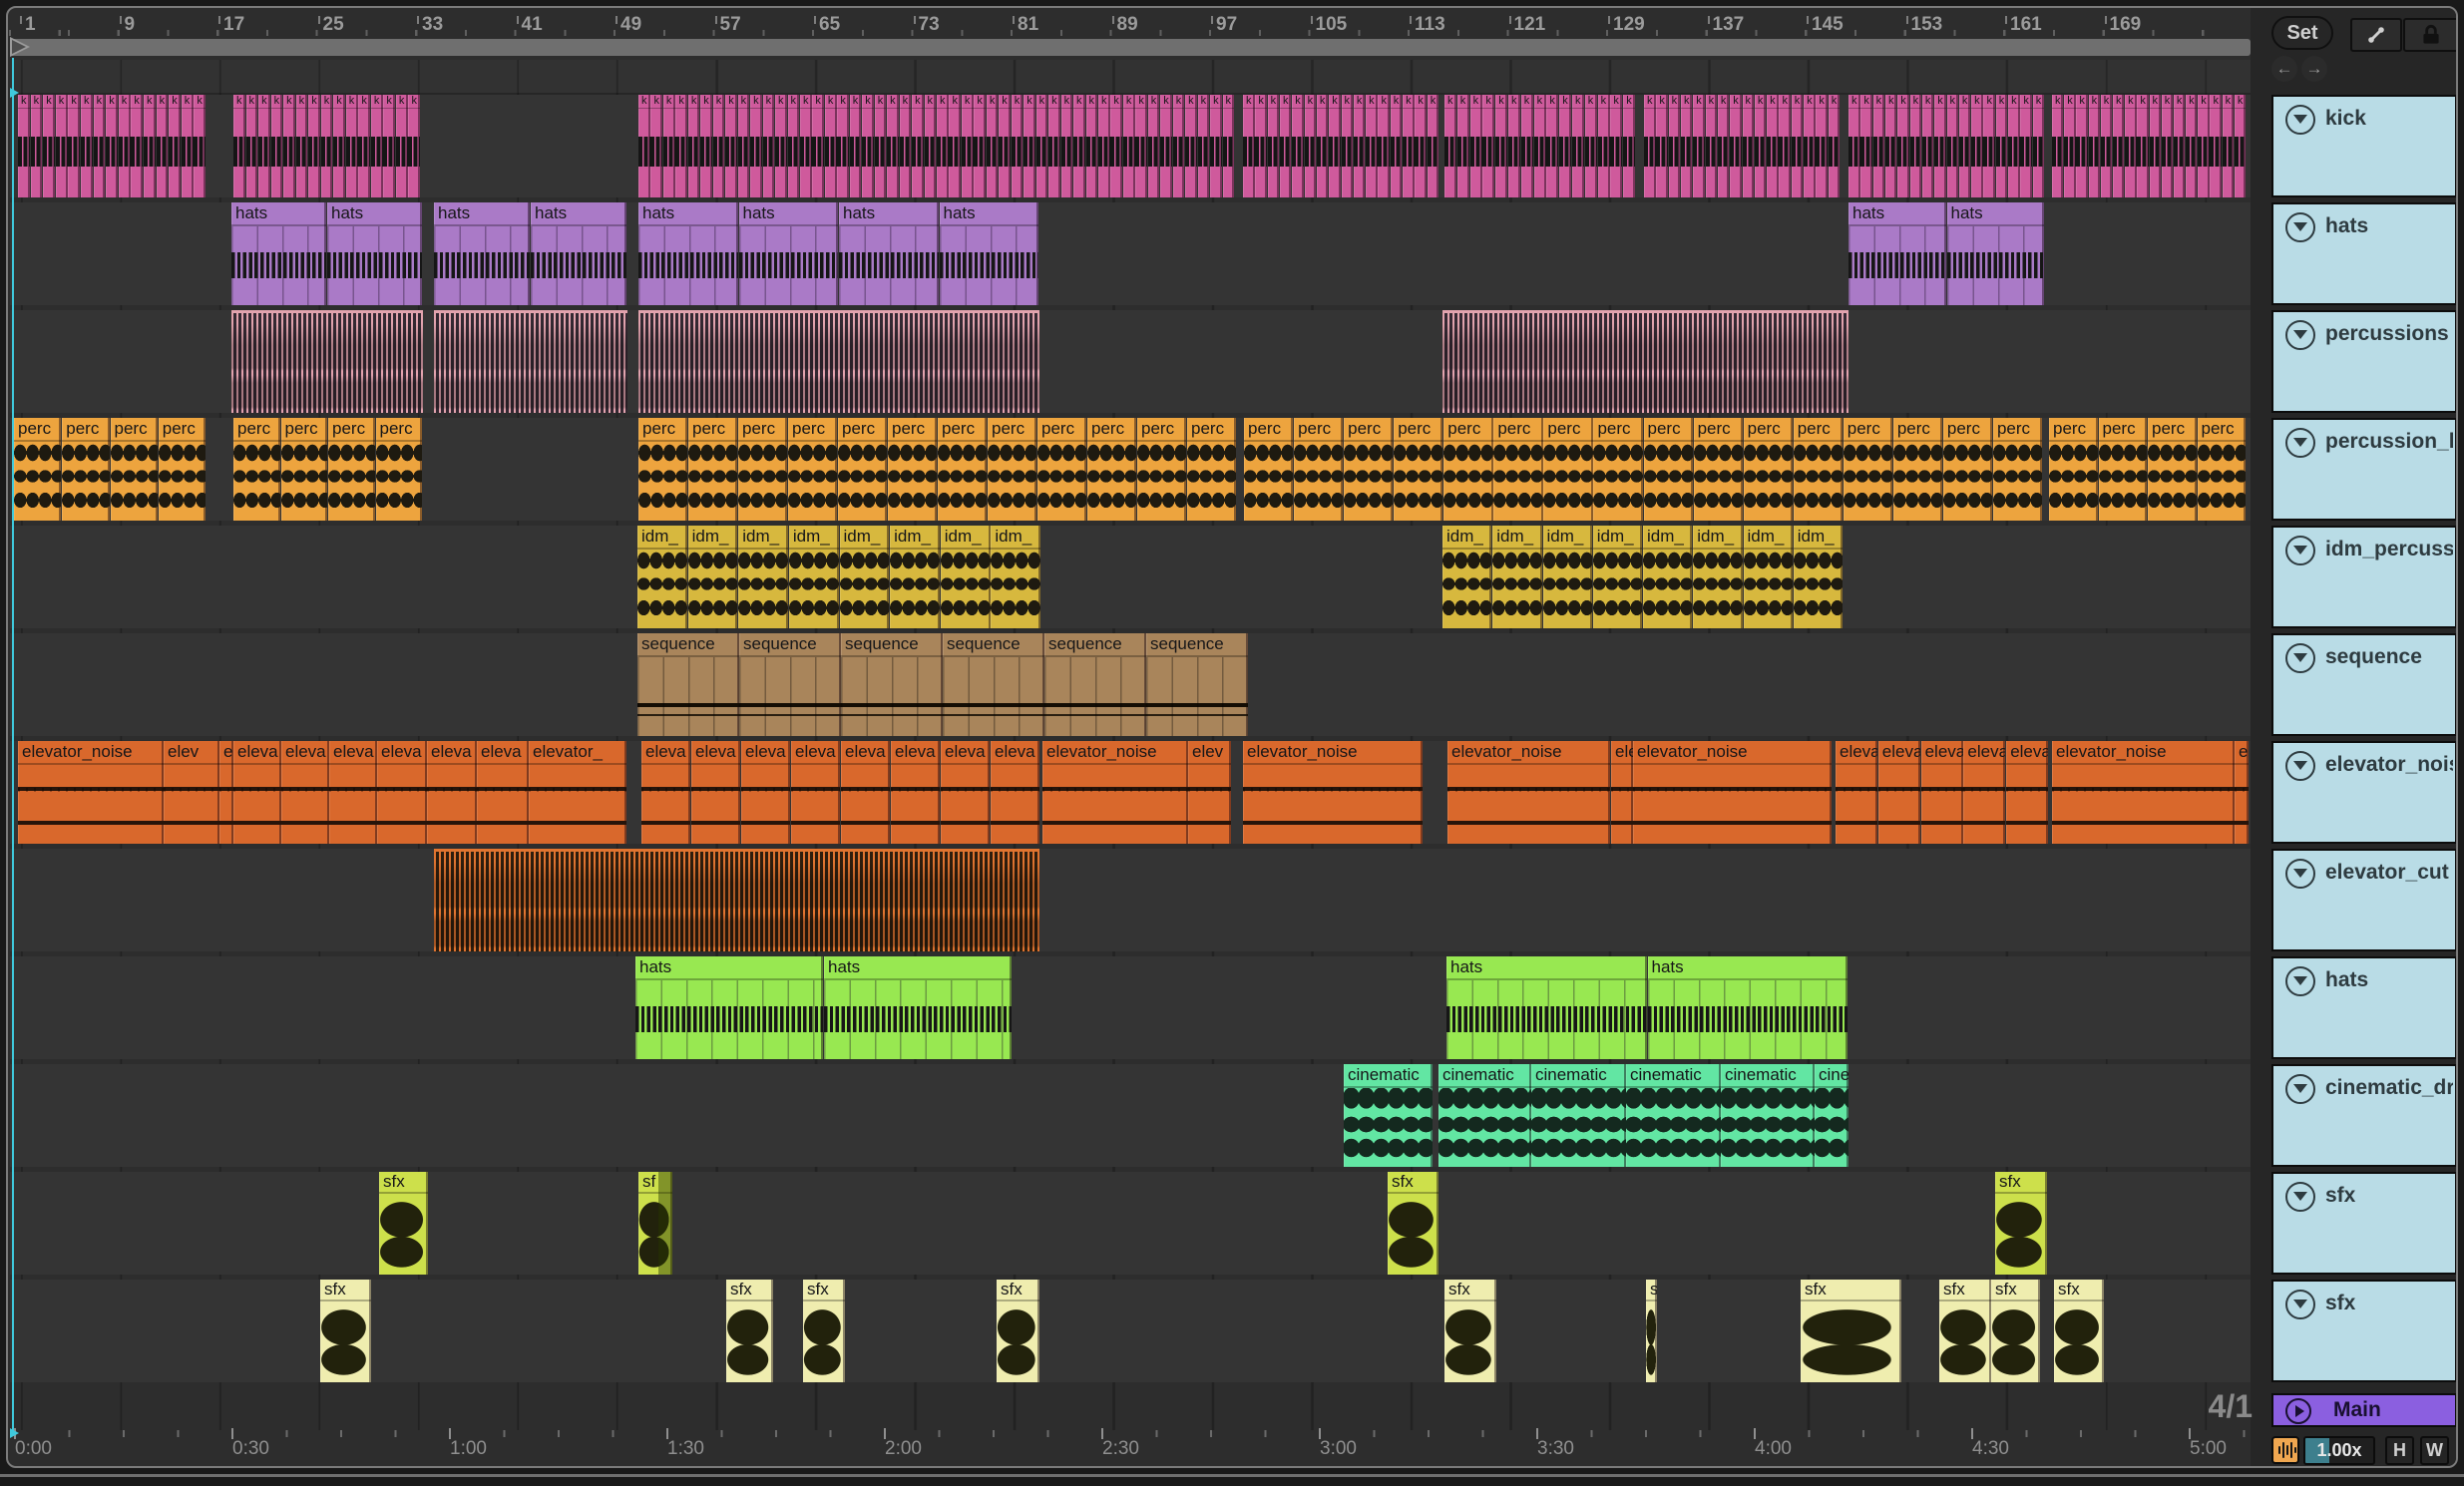 The height and width of the screenshot is (1486, 2464). What do you see at coordinates (2285, 1450) in the screenshot?
I see `zoom-to-fit-button` at bounding box center [2285, 1450].